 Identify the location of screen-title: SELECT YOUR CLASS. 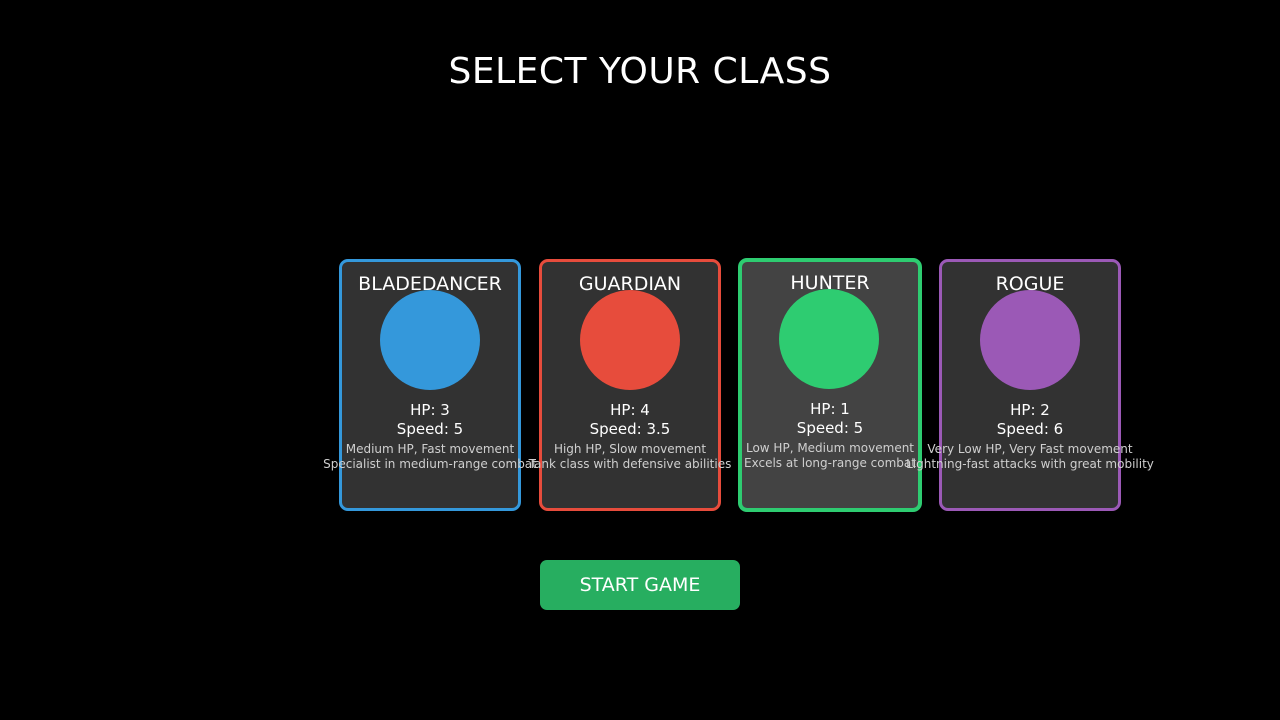
(640, 71).